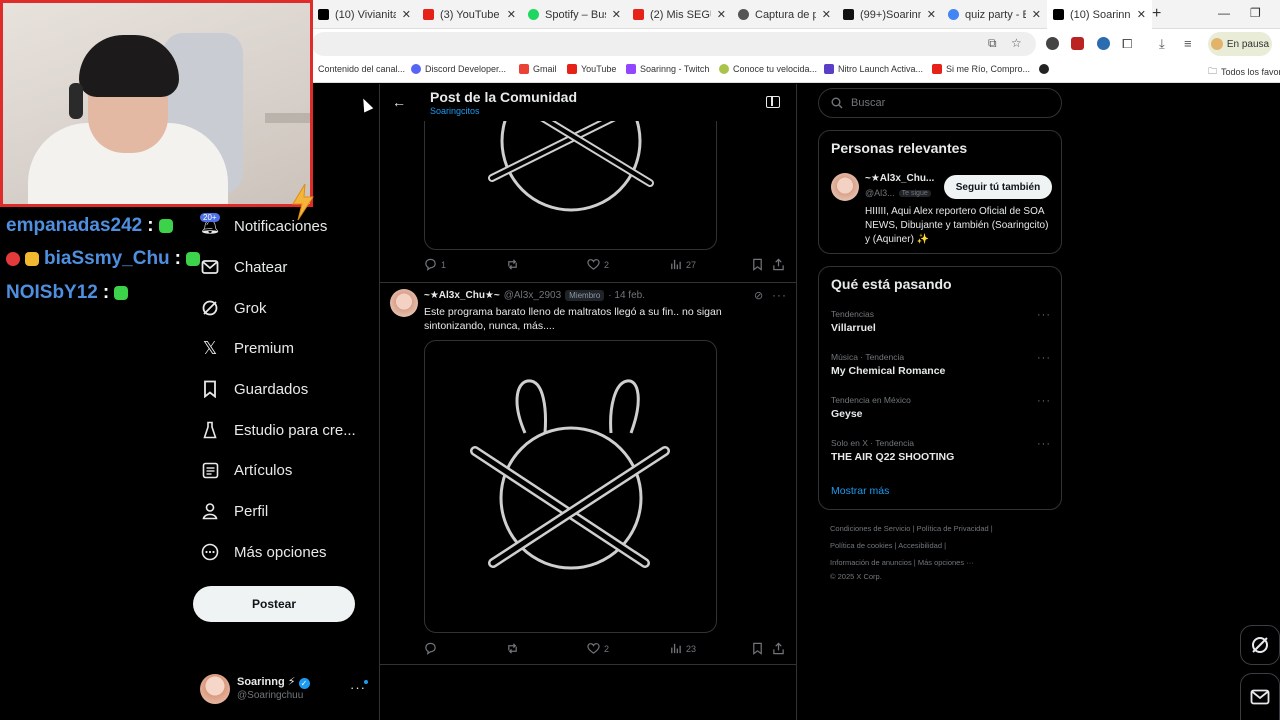 The image size is (1280, 720). Describe the element at coordinates (1188, 43) in the screenshot. I see `reading-list-icon: ≡` at that location.